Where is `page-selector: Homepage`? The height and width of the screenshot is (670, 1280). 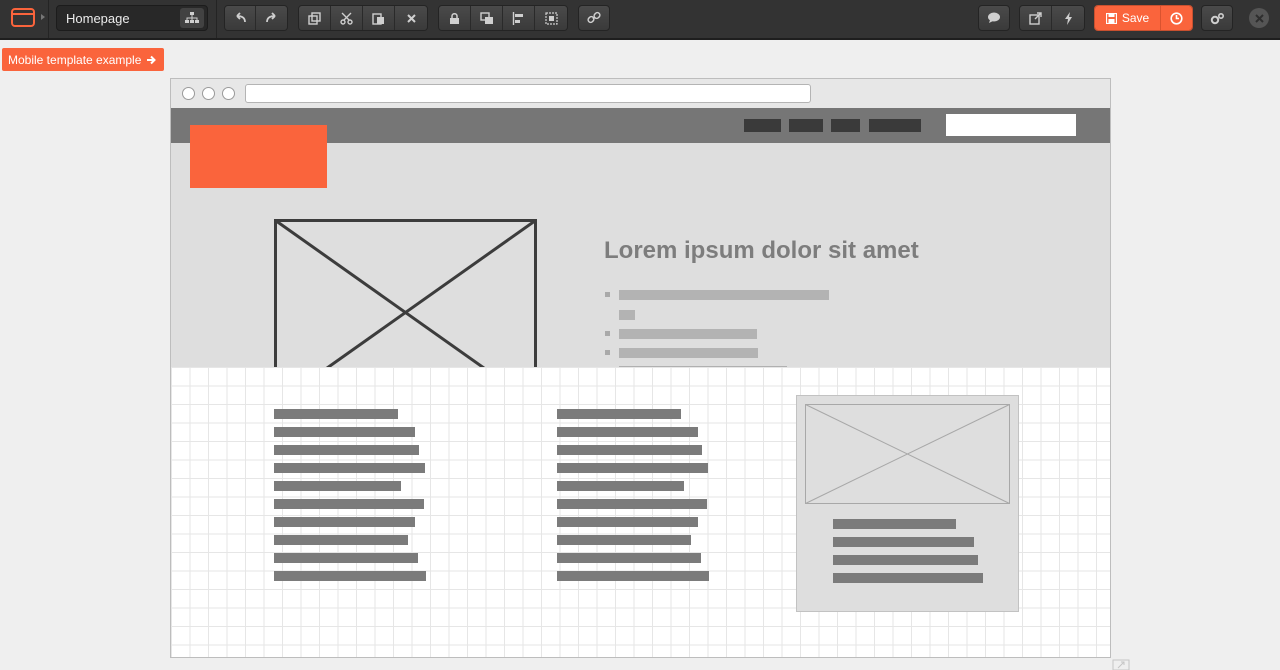 page-selector: Homepage is located at coordinates (132, 18).